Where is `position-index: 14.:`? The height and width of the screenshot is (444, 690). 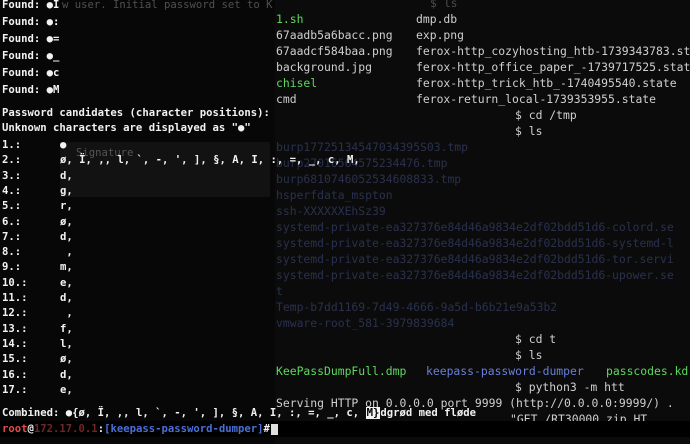 position-index: 14.: is located at coordinates (15, 343).